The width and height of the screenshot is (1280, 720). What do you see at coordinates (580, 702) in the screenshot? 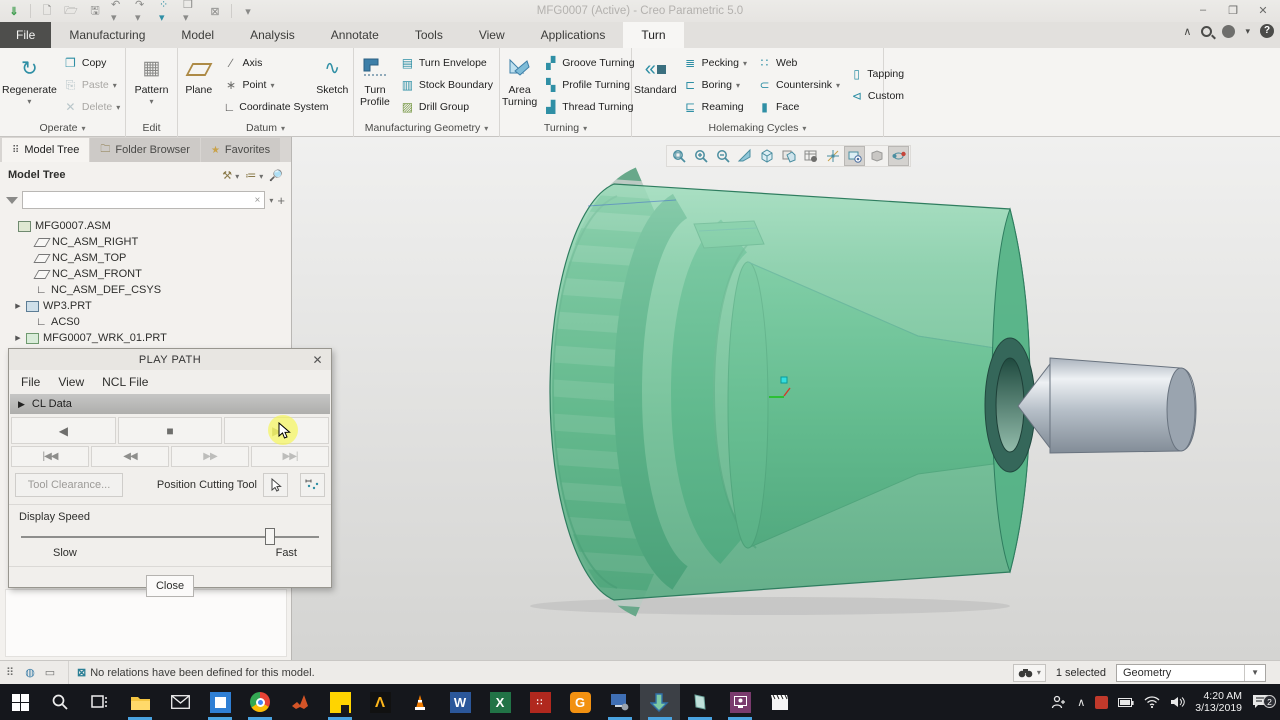
I see `download-manager-icon: G` at bounding box center [580, 702].